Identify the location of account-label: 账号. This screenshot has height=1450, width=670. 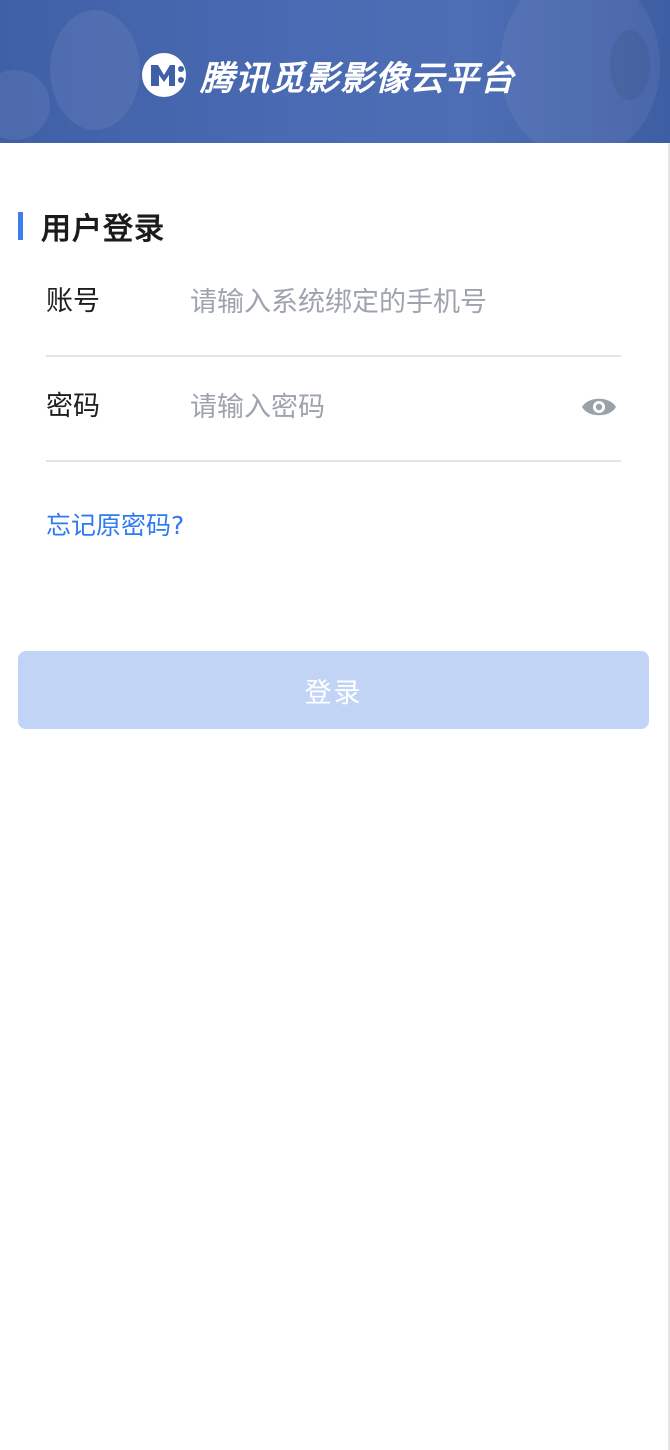
(73, 301).